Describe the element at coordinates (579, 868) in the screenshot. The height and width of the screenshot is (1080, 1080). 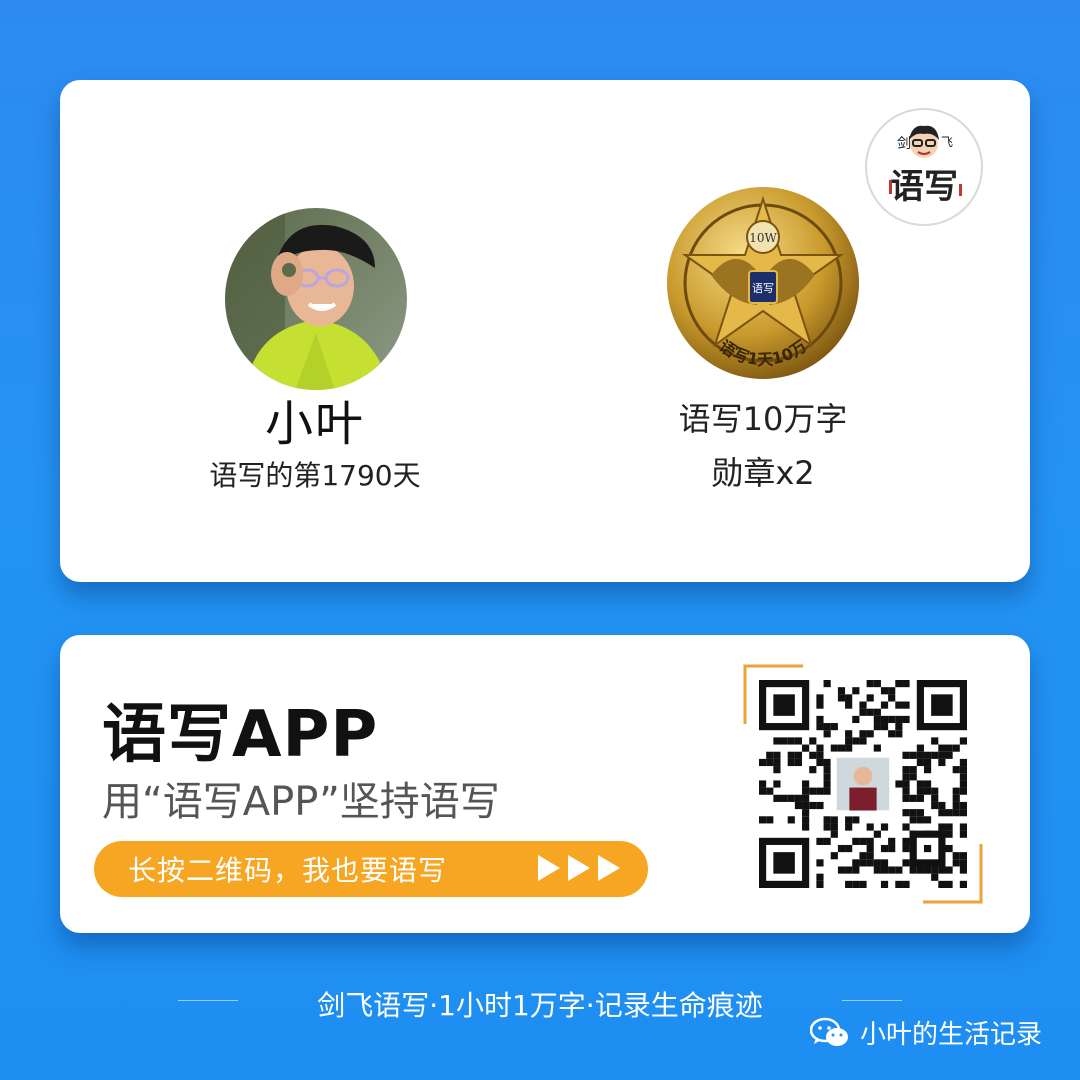
I see `triple-play-arrow-icon` at that location.